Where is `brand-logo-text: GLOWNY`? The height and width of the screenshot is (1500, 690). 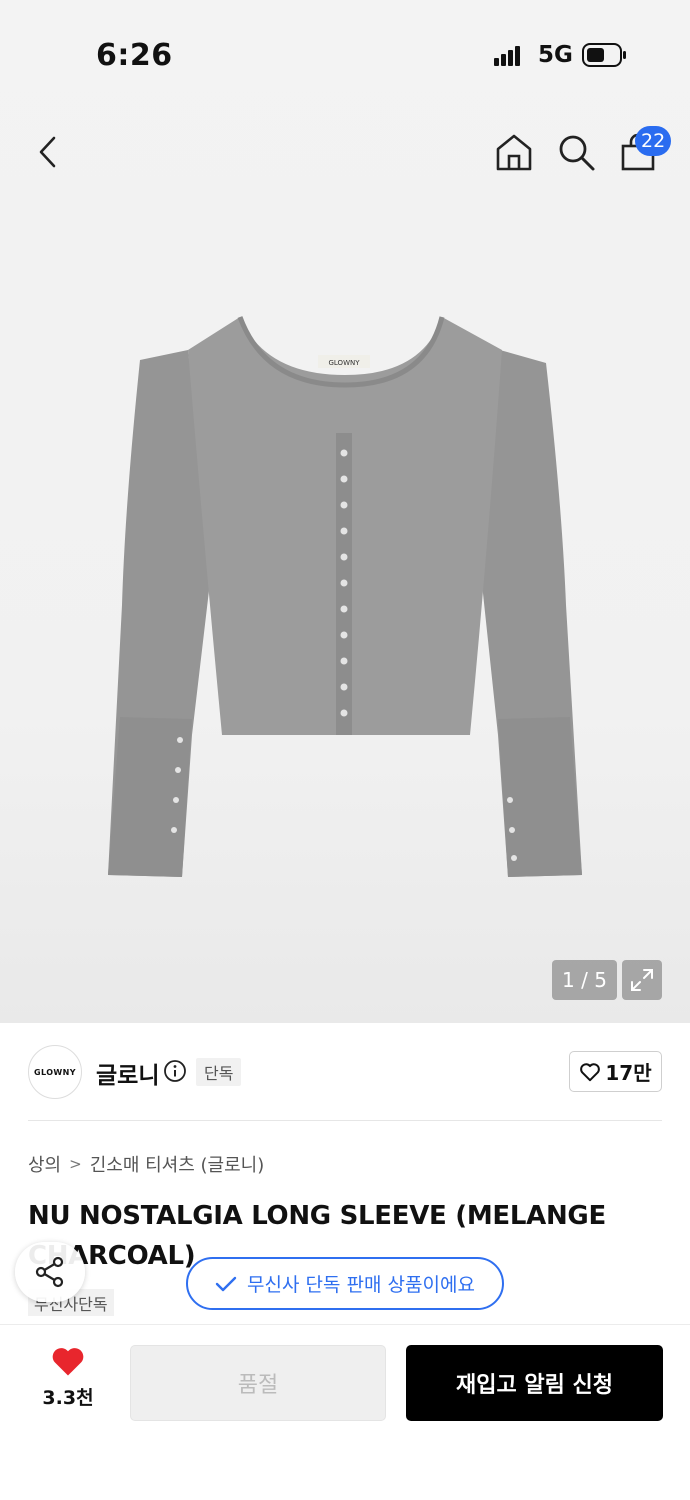 brand-logo-text: GLOWNY is located at coordinates (55, 1072).